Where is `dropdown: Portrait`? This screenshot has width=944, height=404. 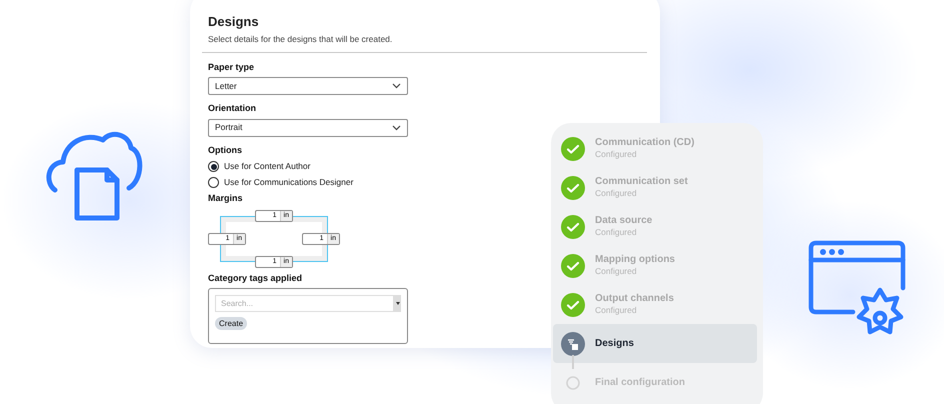
dropdown: Portrait is located at coordinates (308, 127).